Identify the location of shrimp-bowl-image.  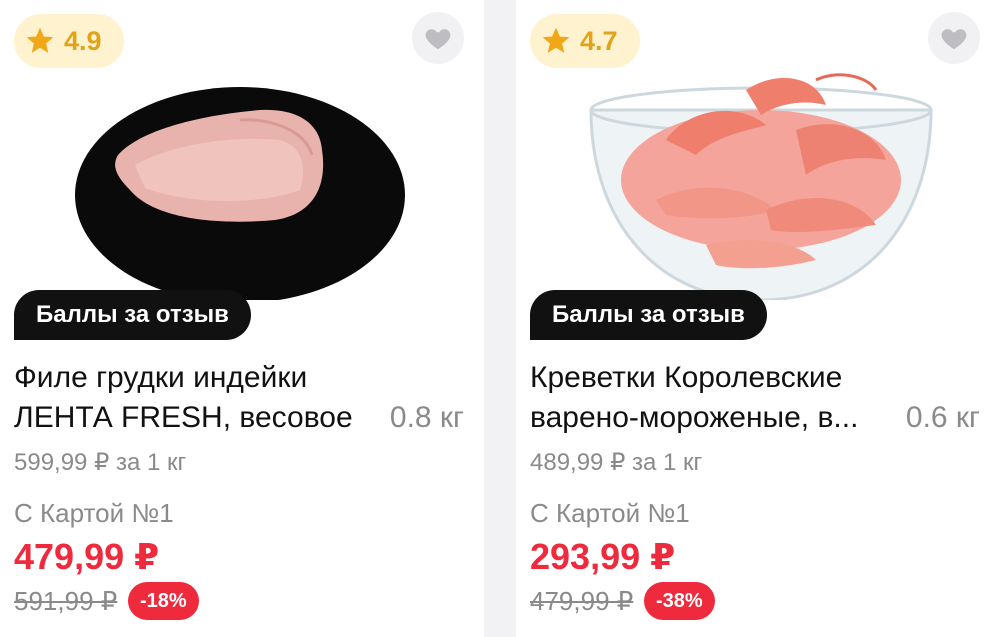
(761, 187).